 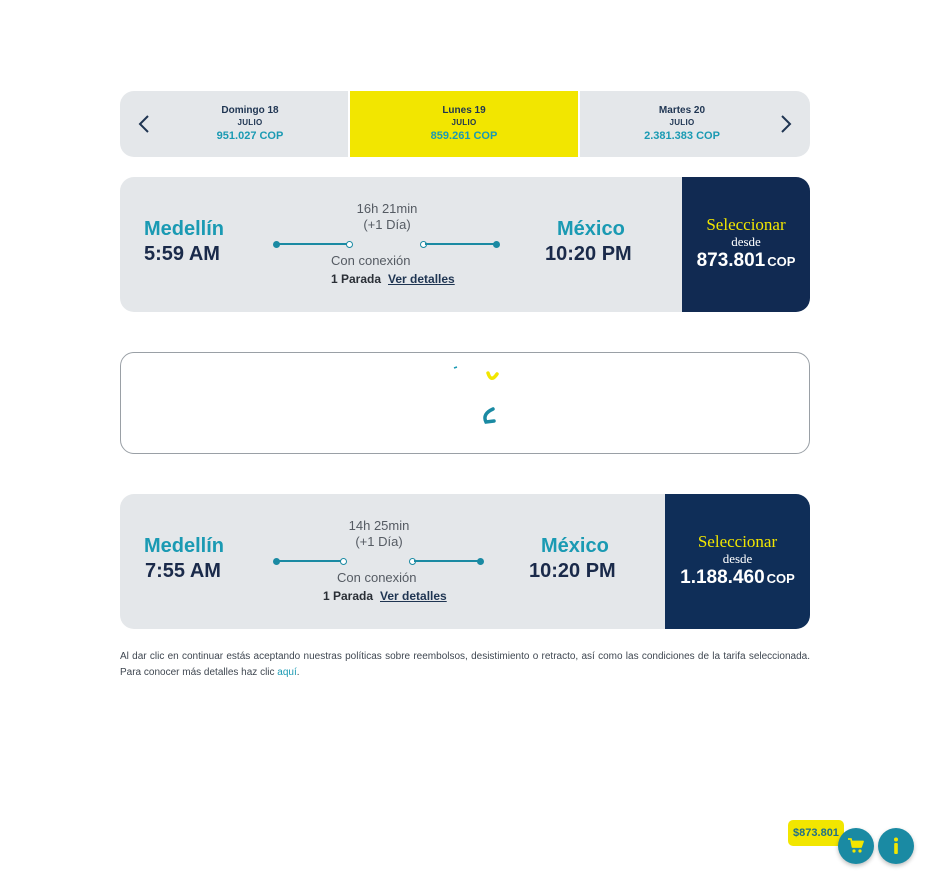 I want to click on departure-time: 5:59 AM, so click(x=182, y=254).